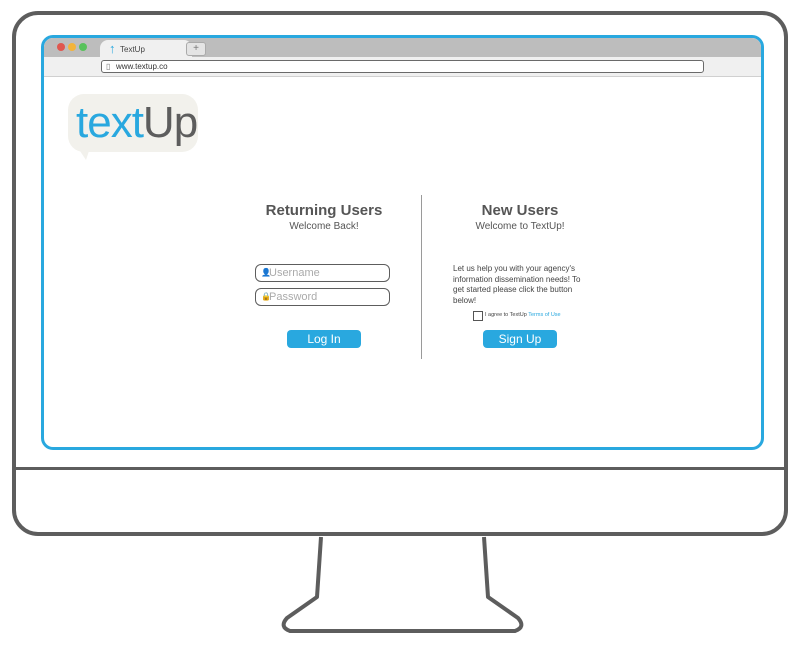 This screenshot has height=650, width=805. What do you see at coordinates (196, 49) in the screenshot?
I see `new-tab-button: +` at bounding box center [196, 49].